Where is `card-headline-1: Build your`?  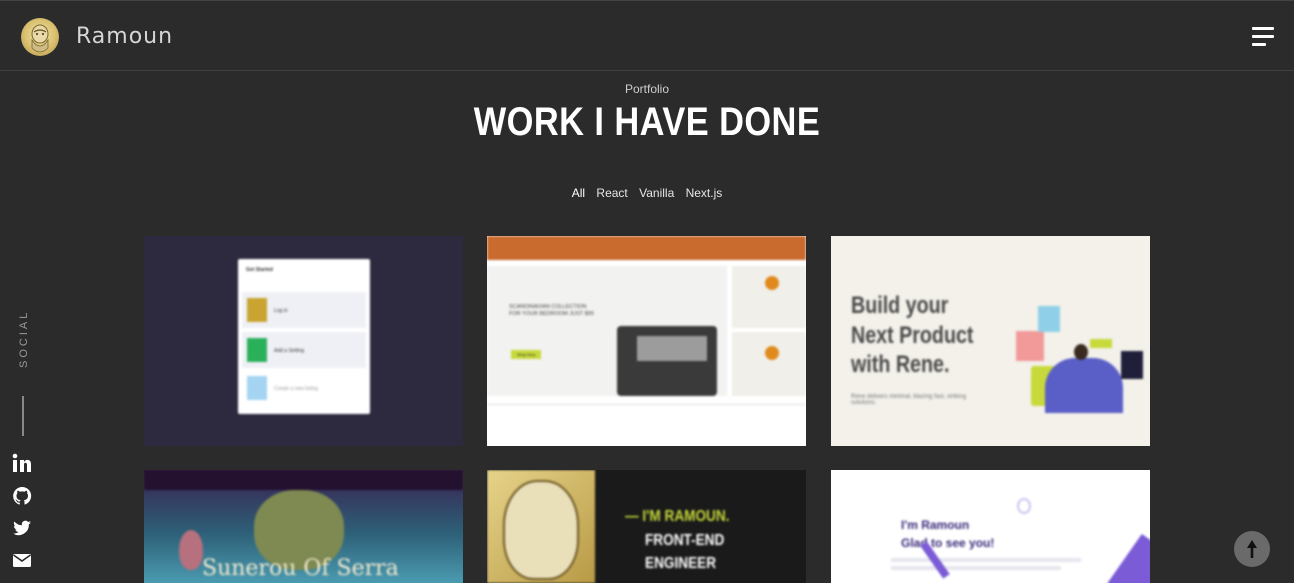
card-headline-1: Build your is located at coordinates (900, 305).